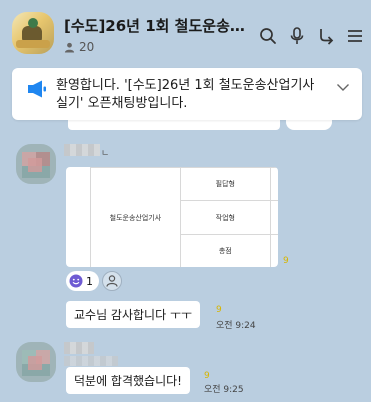  What do you see at coordinates (224, 390) in the screenshot?
I see `message-time: 오전 9:25` at bounding box center [224, 390].